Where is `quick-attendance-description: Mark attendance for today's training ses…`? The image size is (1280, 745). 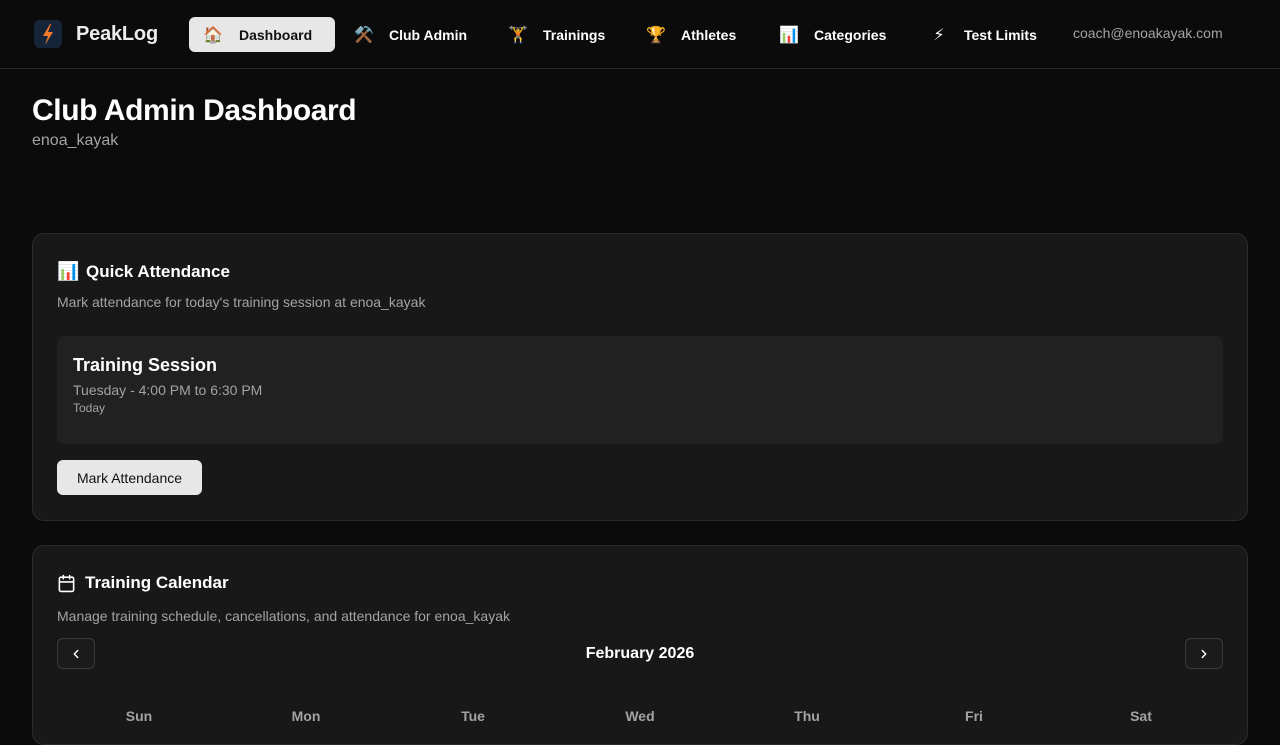 quick-attendance-description: Mark attendance for today's training ses… is located at coordinates (241, 302).